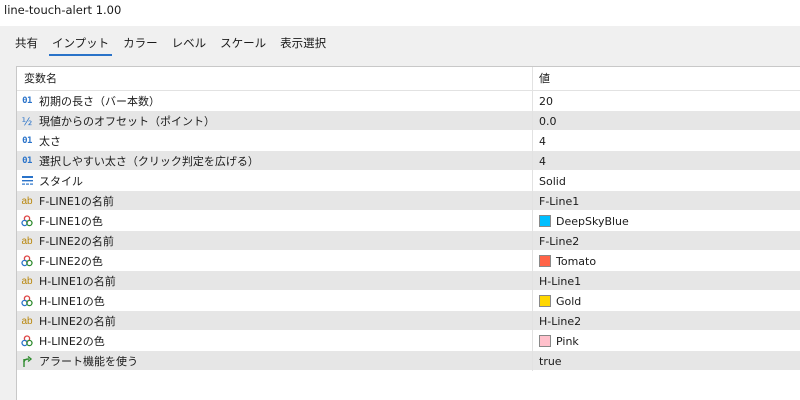 Image resolution: width=800 pixels, height=400 pixels. What do you see at coordinates (189, 45) in the screenshot?
I see `tab-levels: レベル` at bounding box center [189, 45].